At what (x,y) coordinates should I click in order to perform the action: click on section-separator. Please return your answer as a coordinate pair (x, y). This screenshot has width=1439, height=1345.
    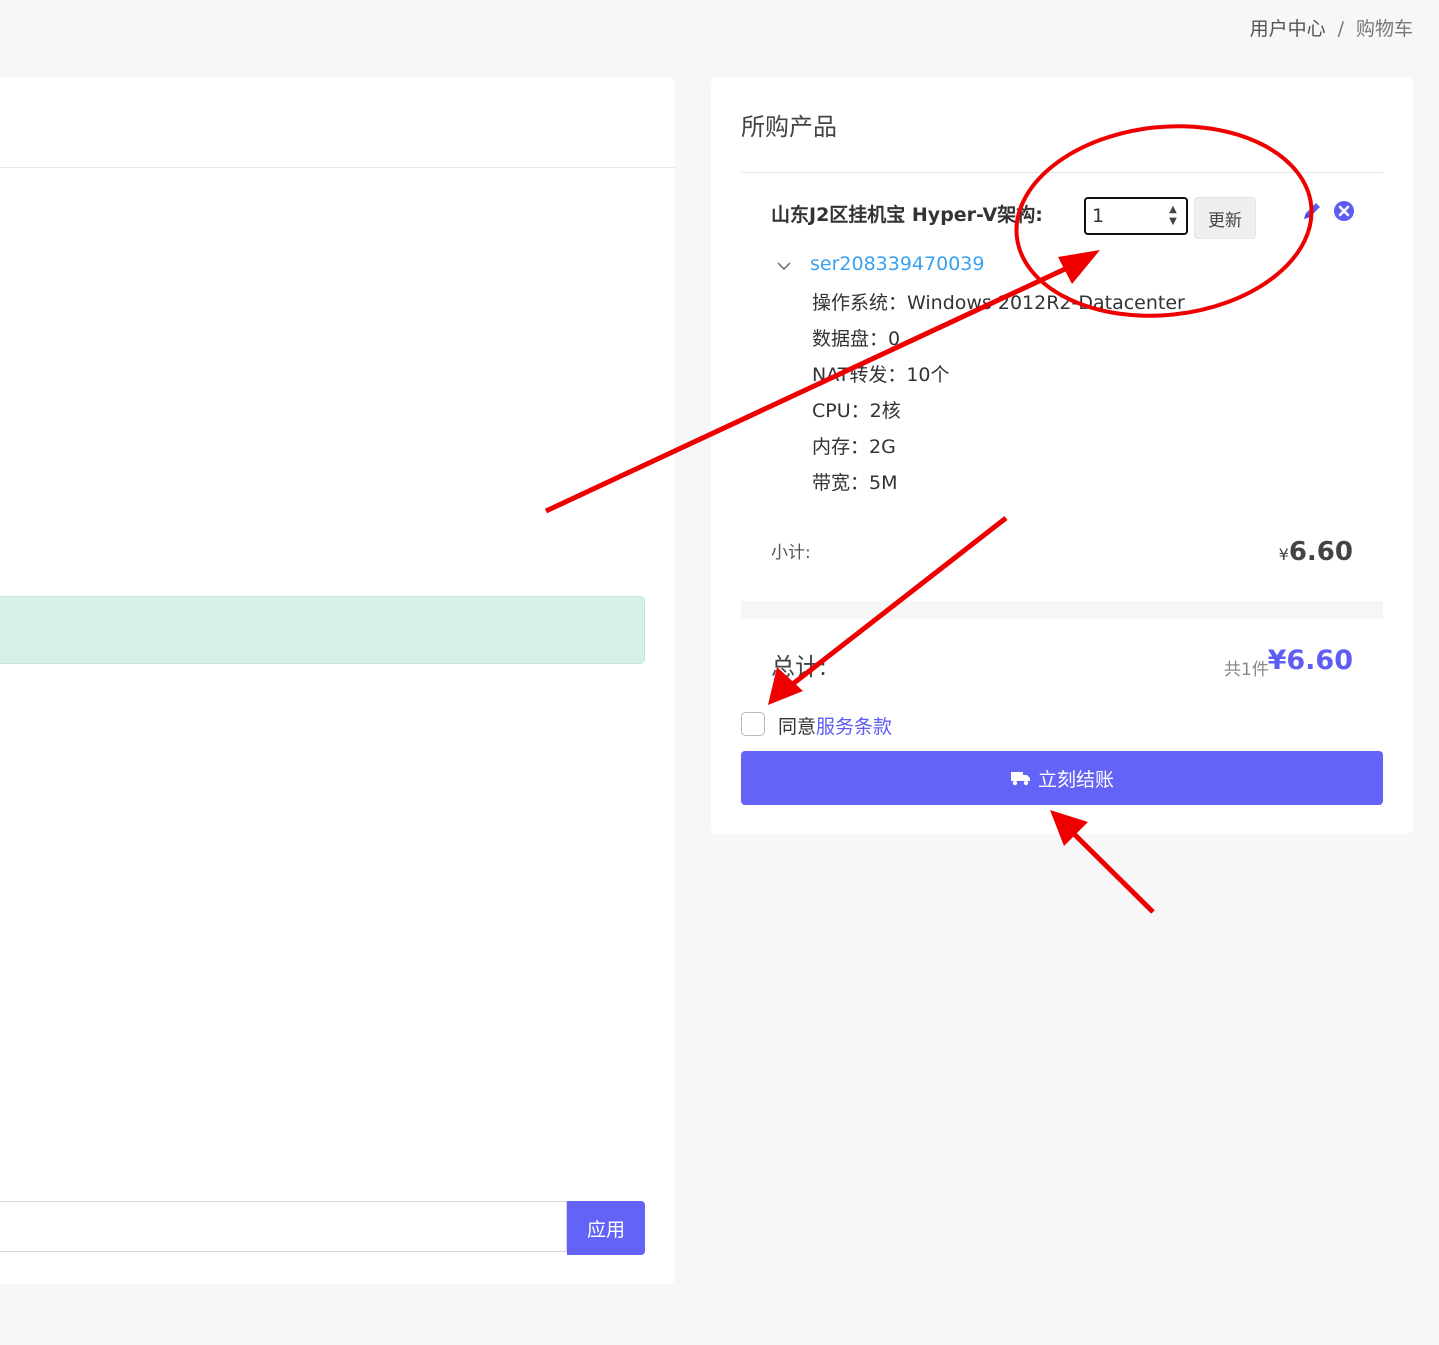
    Looking at the image, I should click on (1062, 610).